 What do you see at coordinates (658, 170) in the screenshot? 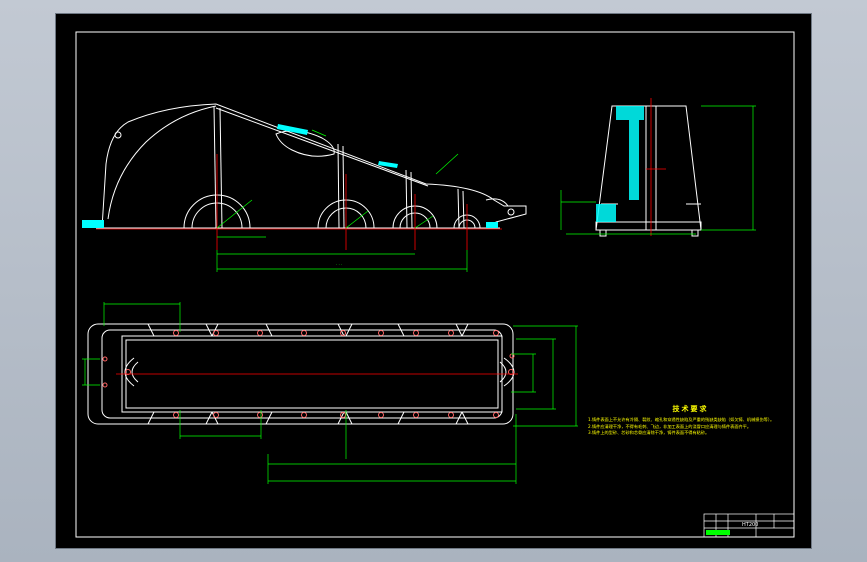
I see `side-view-dimensions` at bounding box center [658, 170].